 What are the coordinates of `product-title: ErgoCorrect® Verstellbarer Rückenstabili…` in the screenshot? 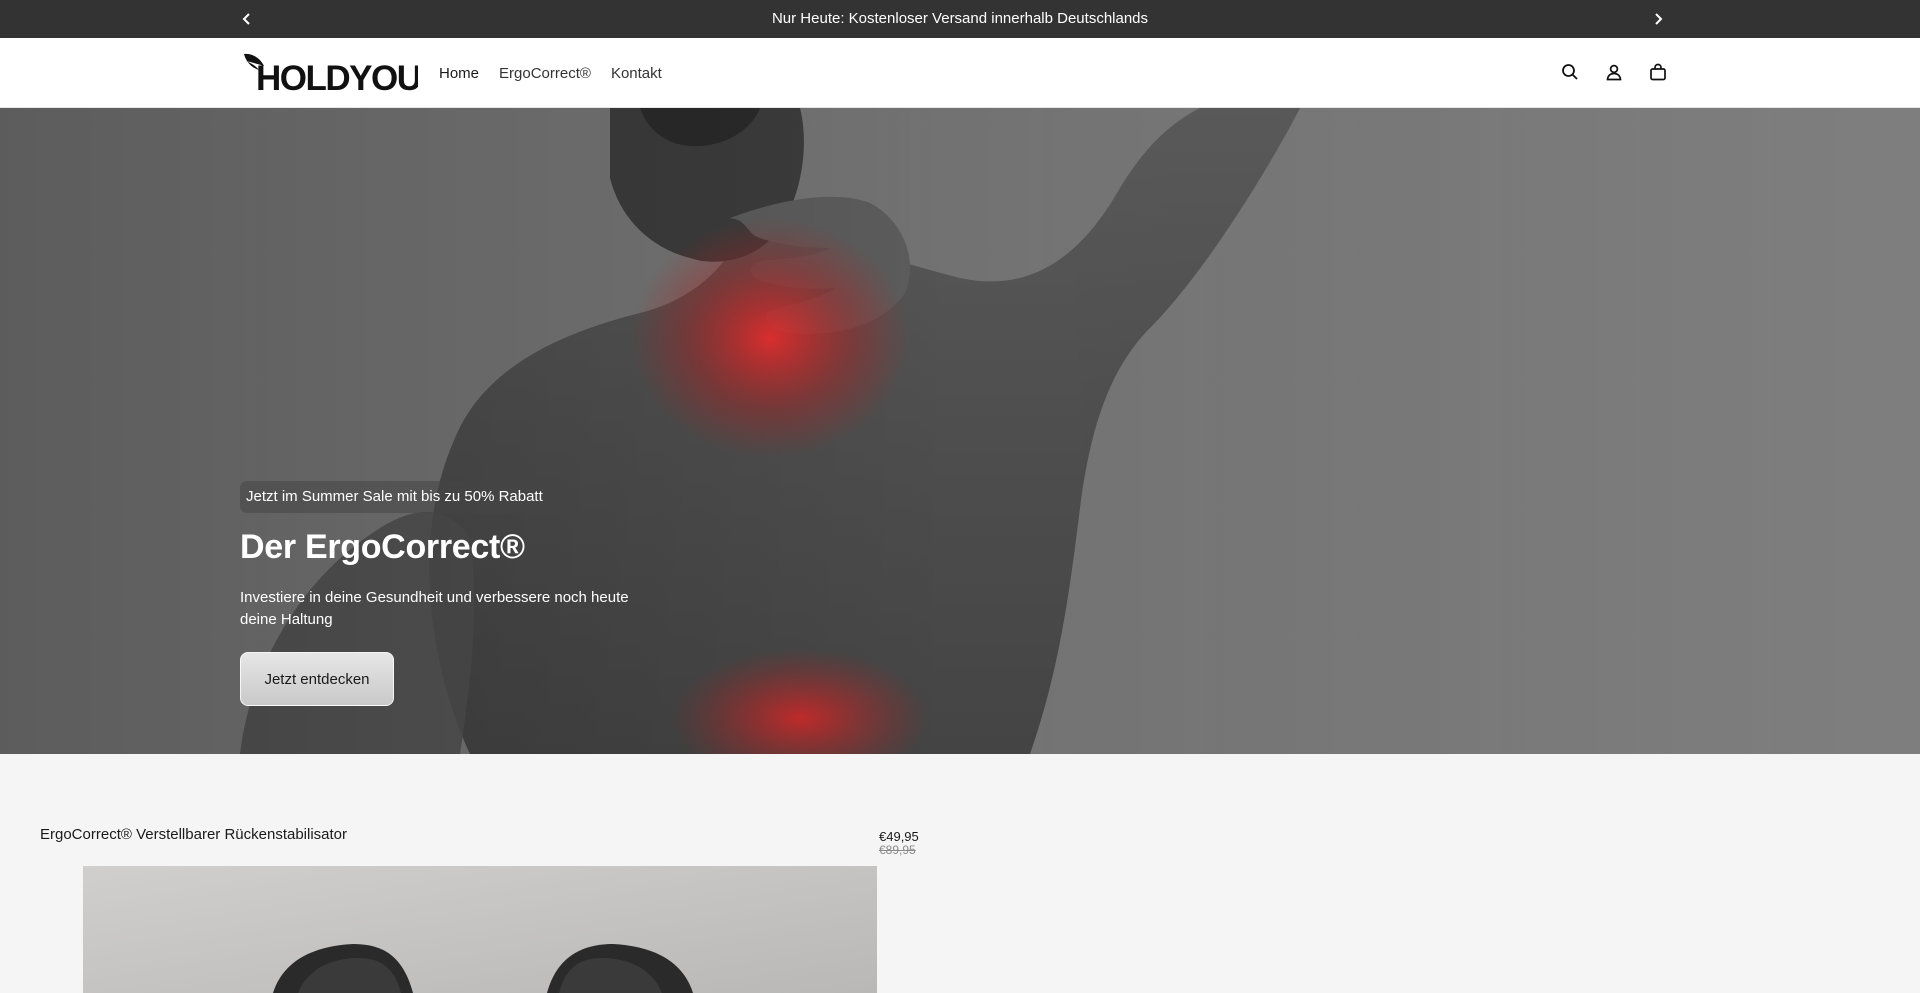 It's located at (193, 834).